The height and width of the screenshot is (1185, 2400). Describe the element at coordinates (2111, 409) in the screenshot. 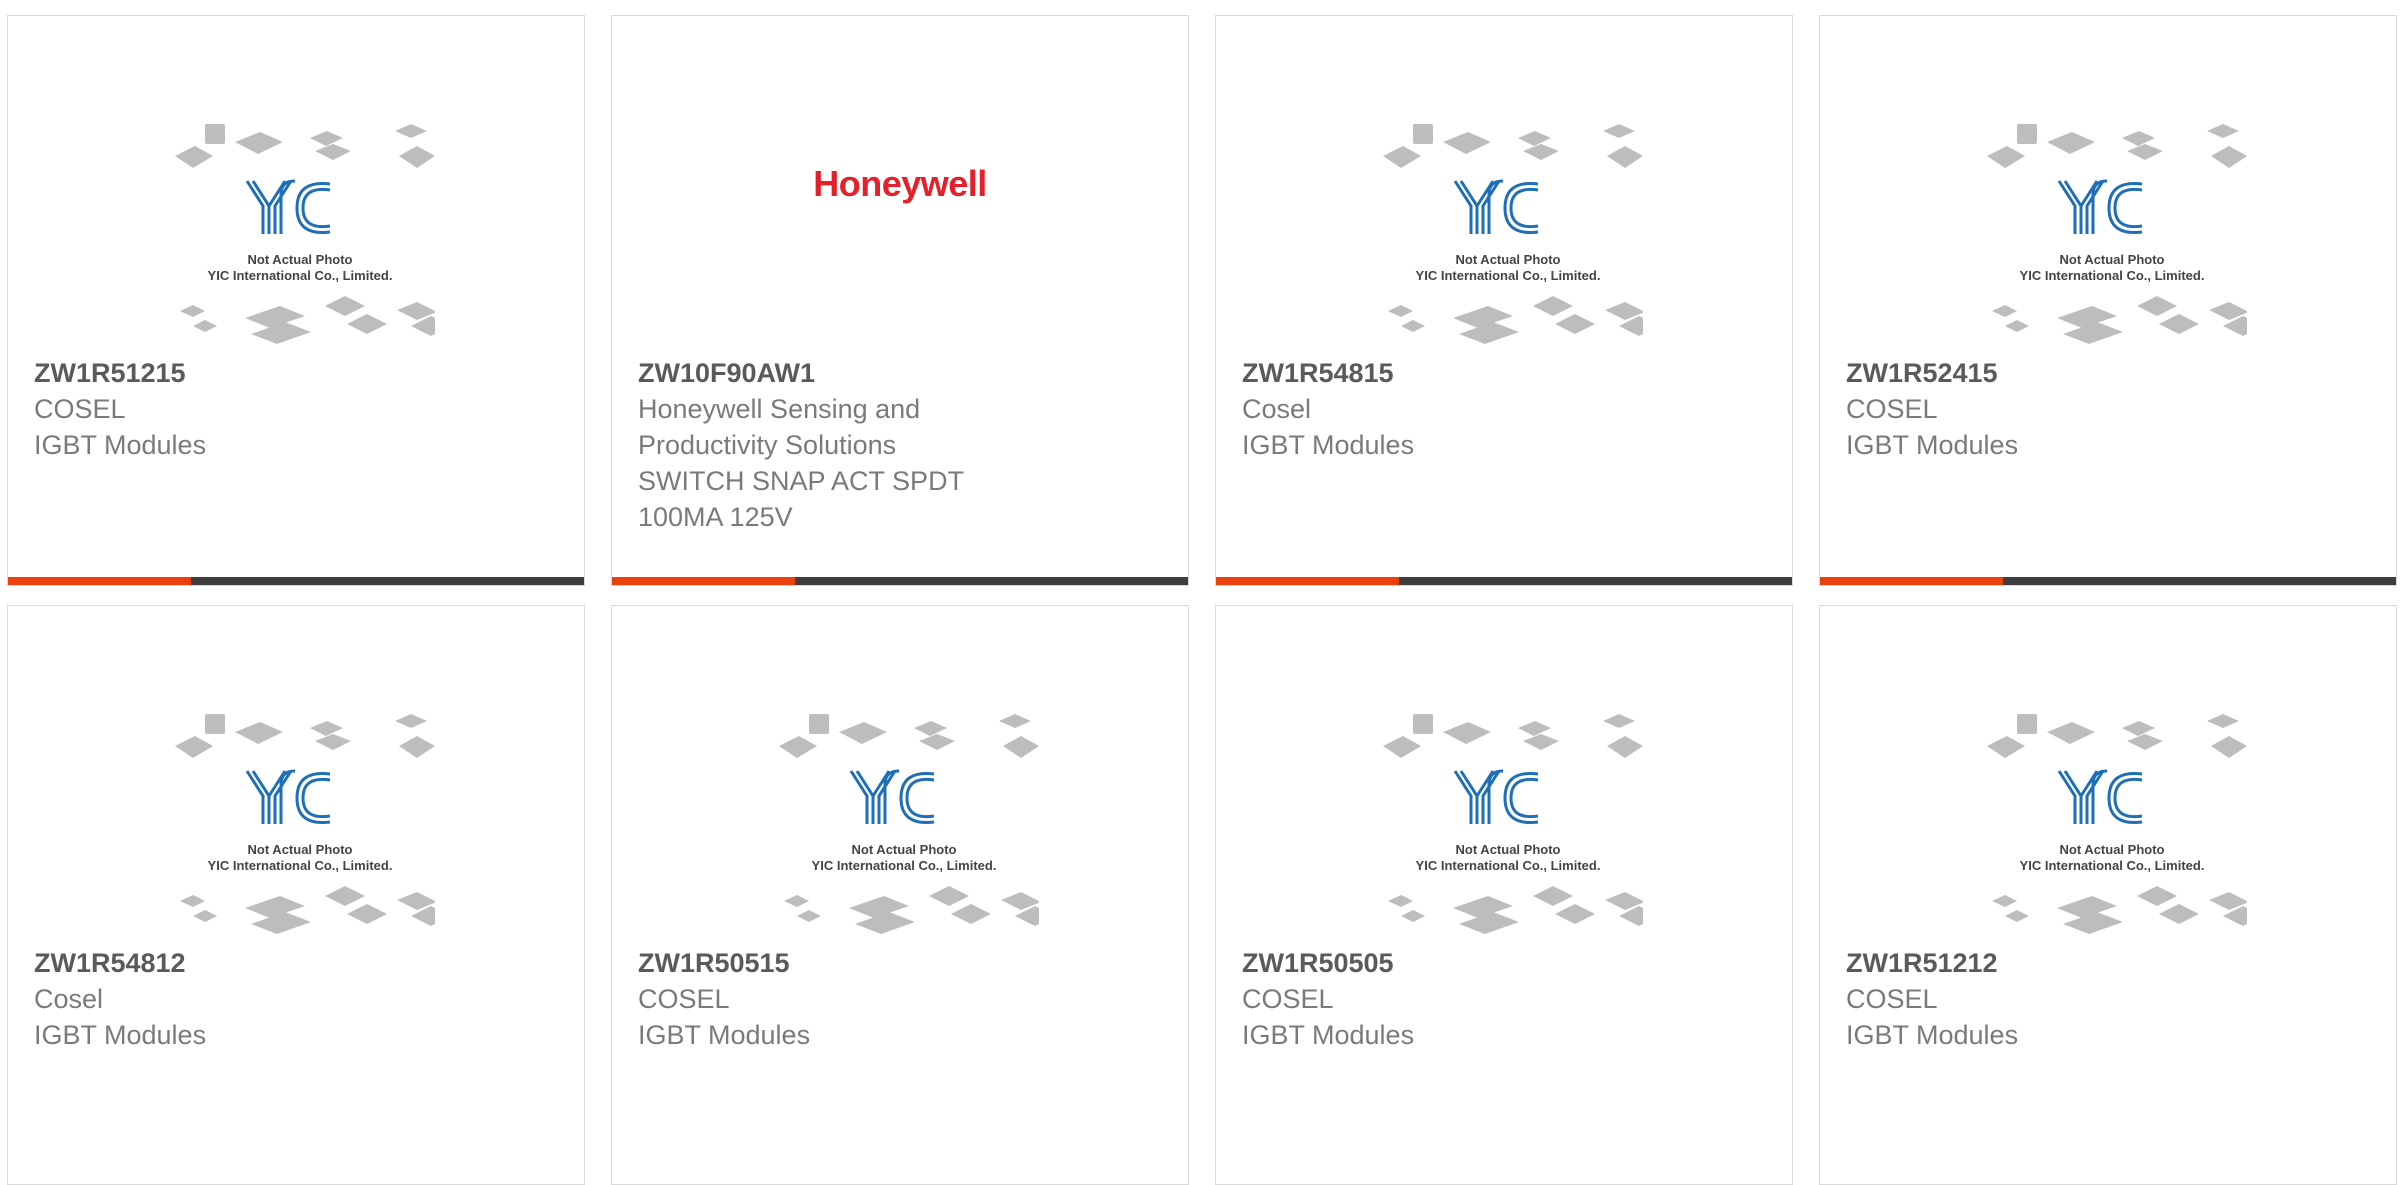

I see `product-info: ZW1R52415 COSEL IGBT Modules` at that location.